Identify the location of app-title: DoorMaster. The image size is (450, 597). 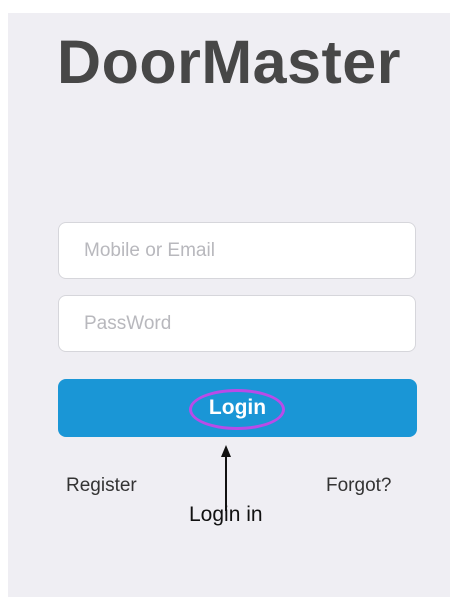
(229, 62).